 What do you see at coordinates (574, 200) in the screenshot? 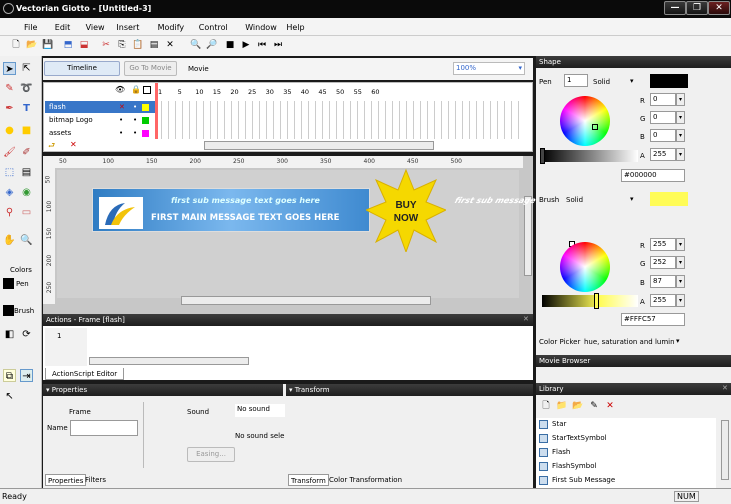
I see `brush-style-select: Solid` at bounding box center [574, 200].